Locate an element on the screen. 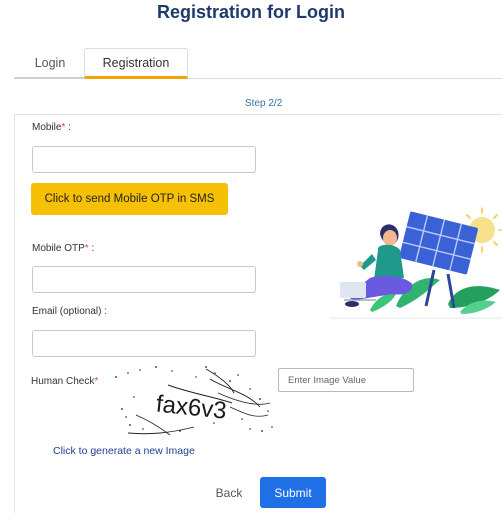  mobile-otp-input is located at coordinates (144, 279).